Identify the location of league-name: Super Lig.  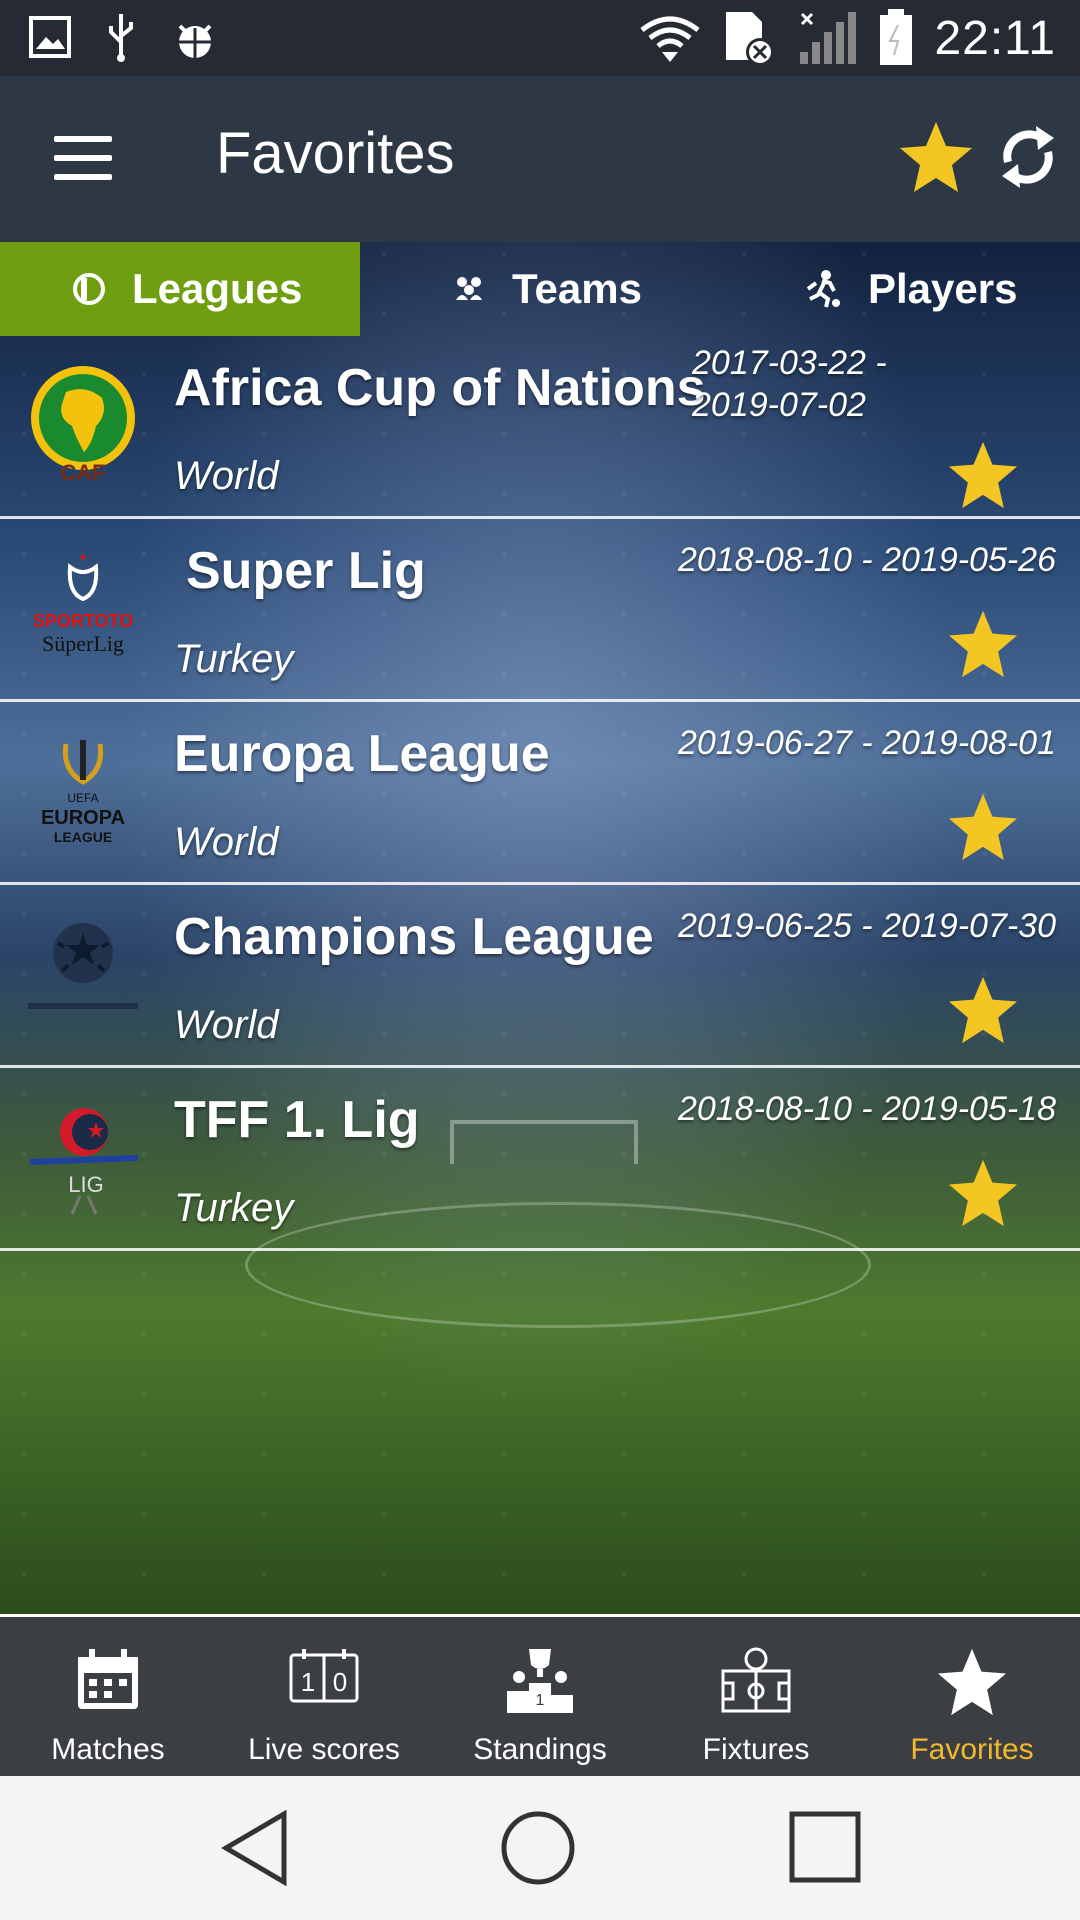
(306, 571).